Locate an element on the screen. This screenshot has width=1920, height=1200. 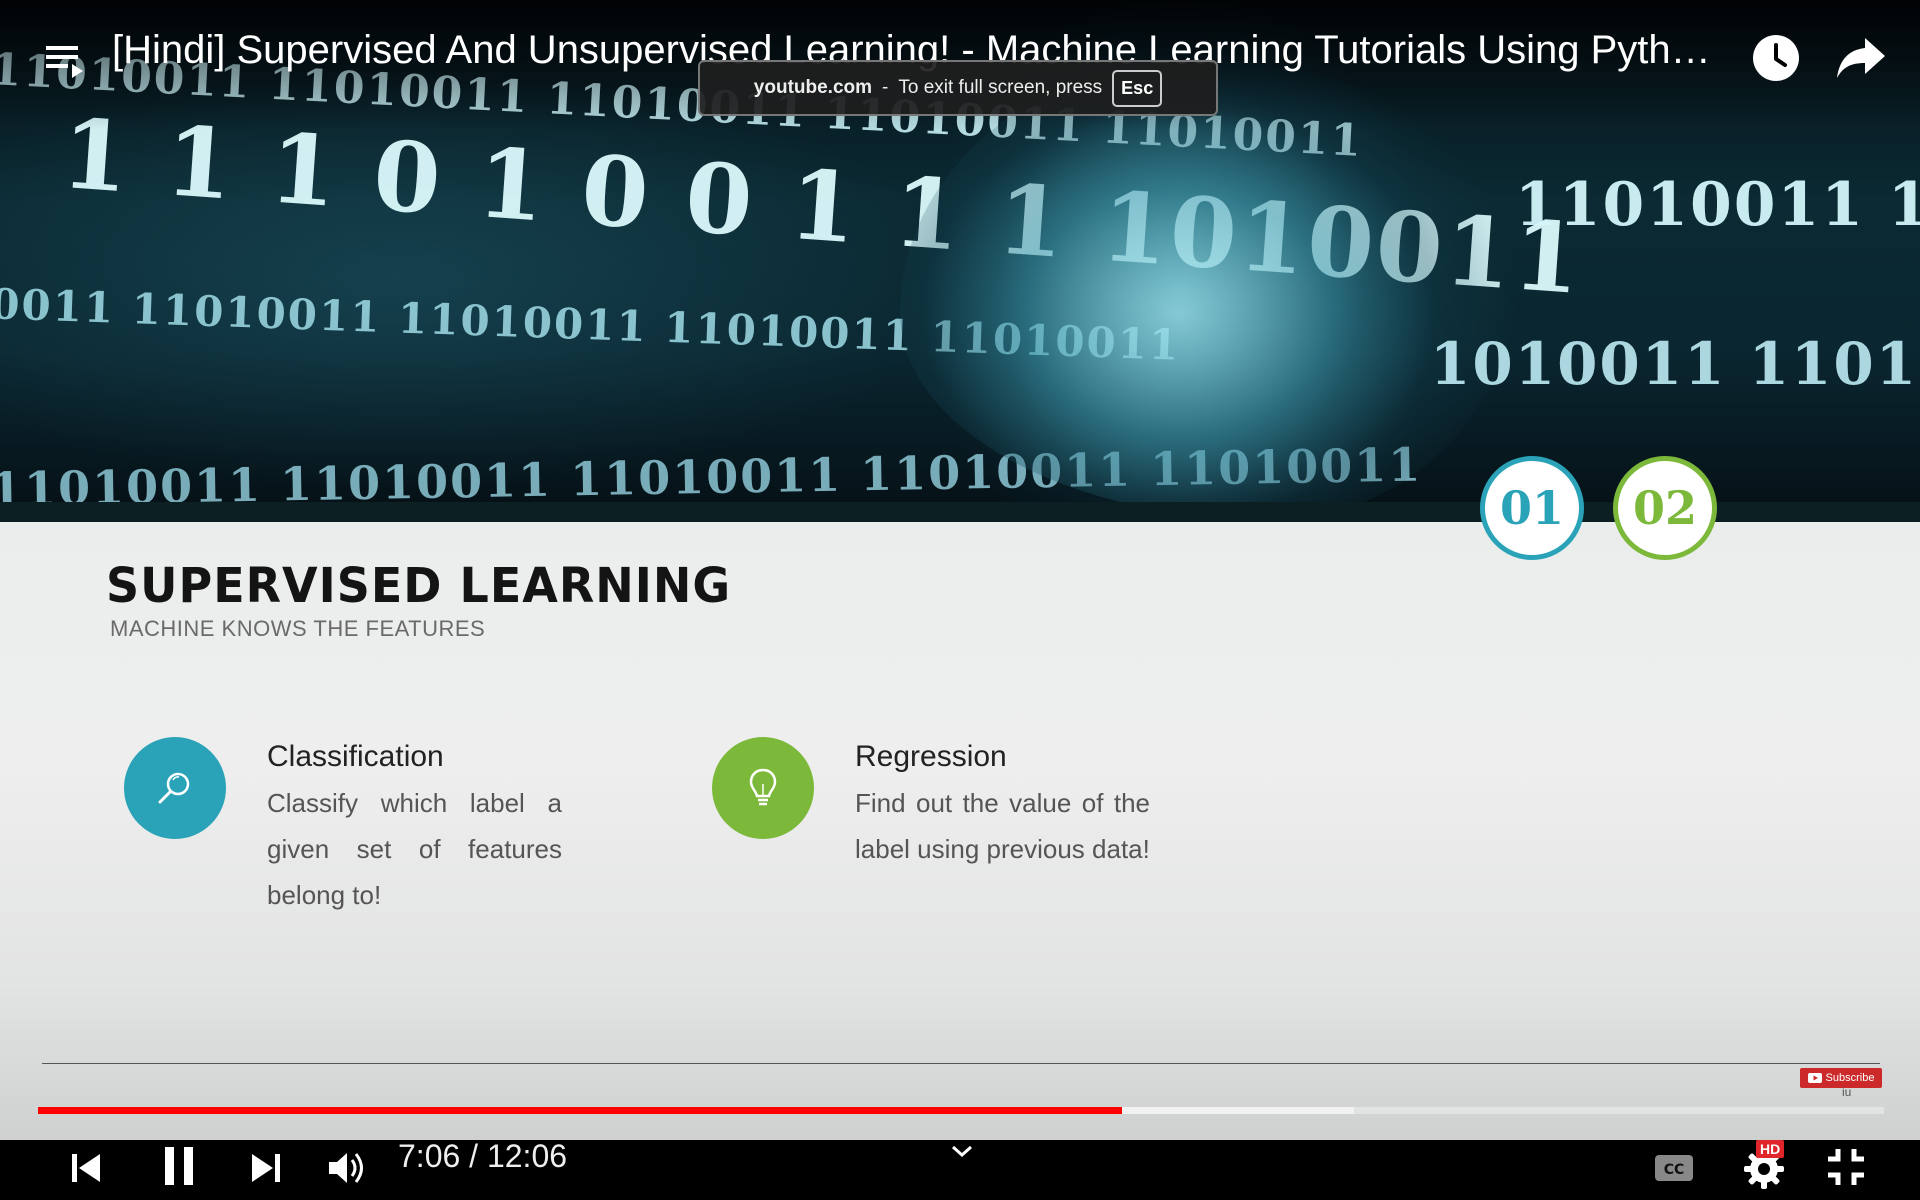
time-display: 7:06 / 12:06 is located at coordinates (483, 1156).